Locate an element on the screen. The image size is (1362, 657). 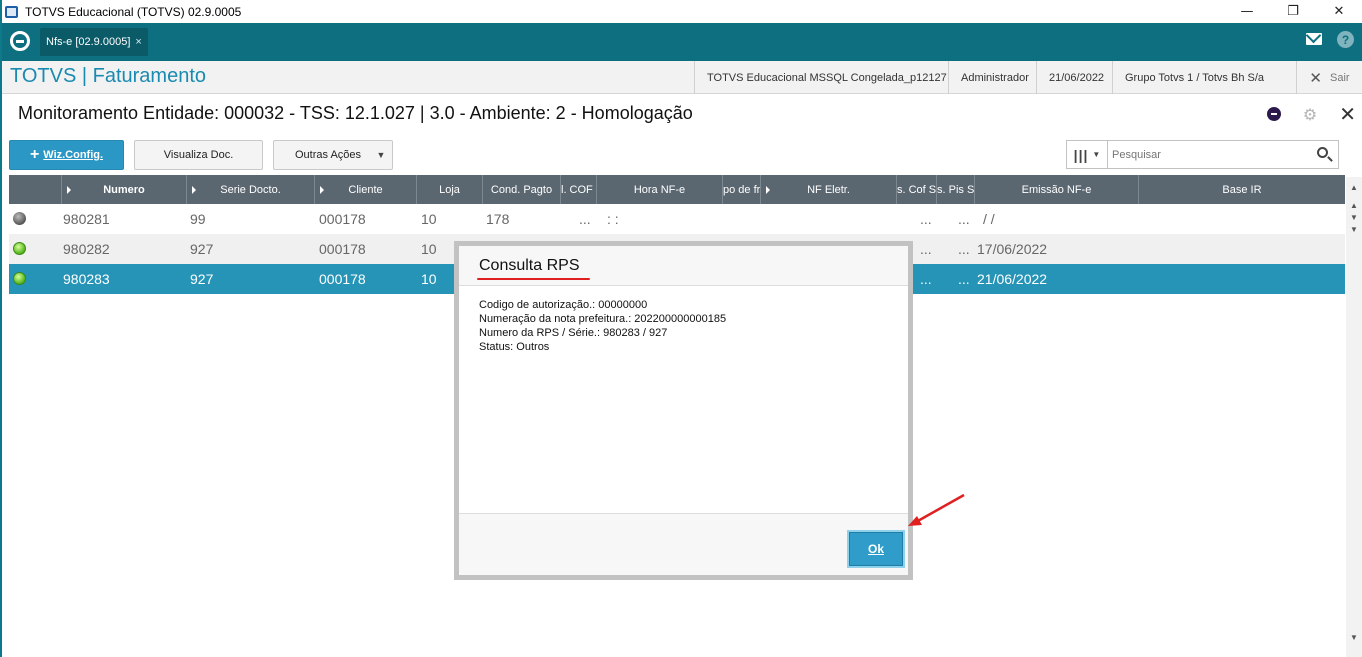
exit-button: ✕ Sair is located at coordinates (1329, 77).